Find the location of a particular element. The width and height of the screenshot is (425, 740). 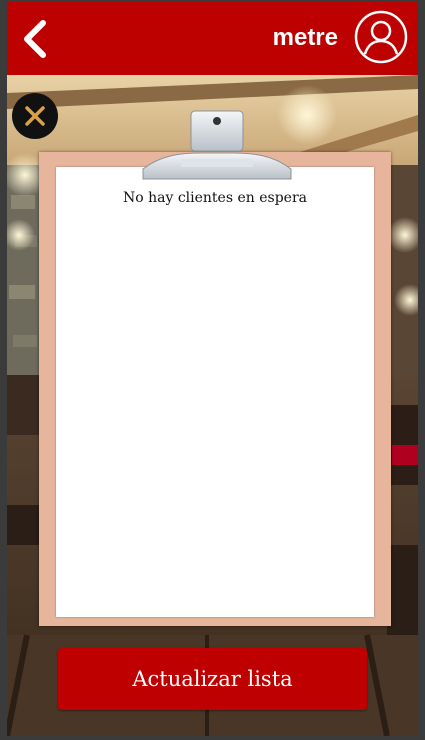

chevron-left-icon is located at coordinates (35, 39).